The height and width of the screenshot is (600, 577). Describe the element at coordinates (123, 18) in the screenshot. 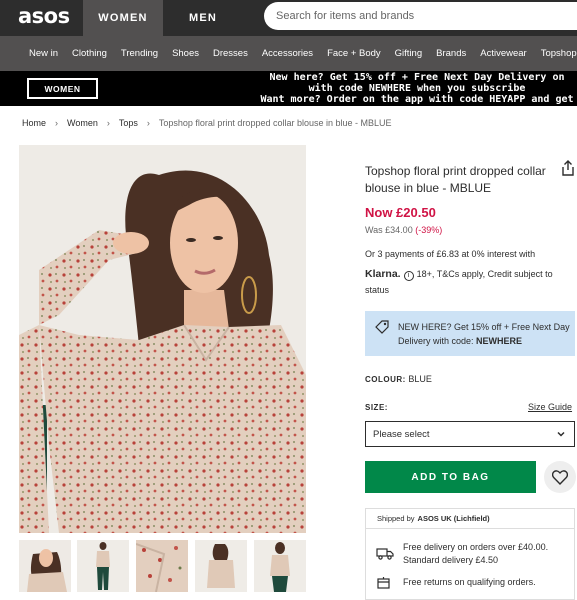

I see `tab-women: WOMEN` at that location.